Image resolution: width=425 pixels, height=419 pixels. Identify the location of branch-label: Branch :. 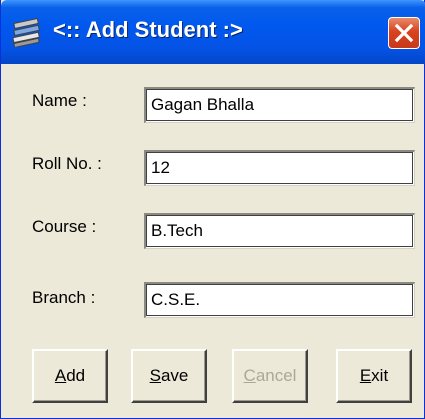
(64, 297).